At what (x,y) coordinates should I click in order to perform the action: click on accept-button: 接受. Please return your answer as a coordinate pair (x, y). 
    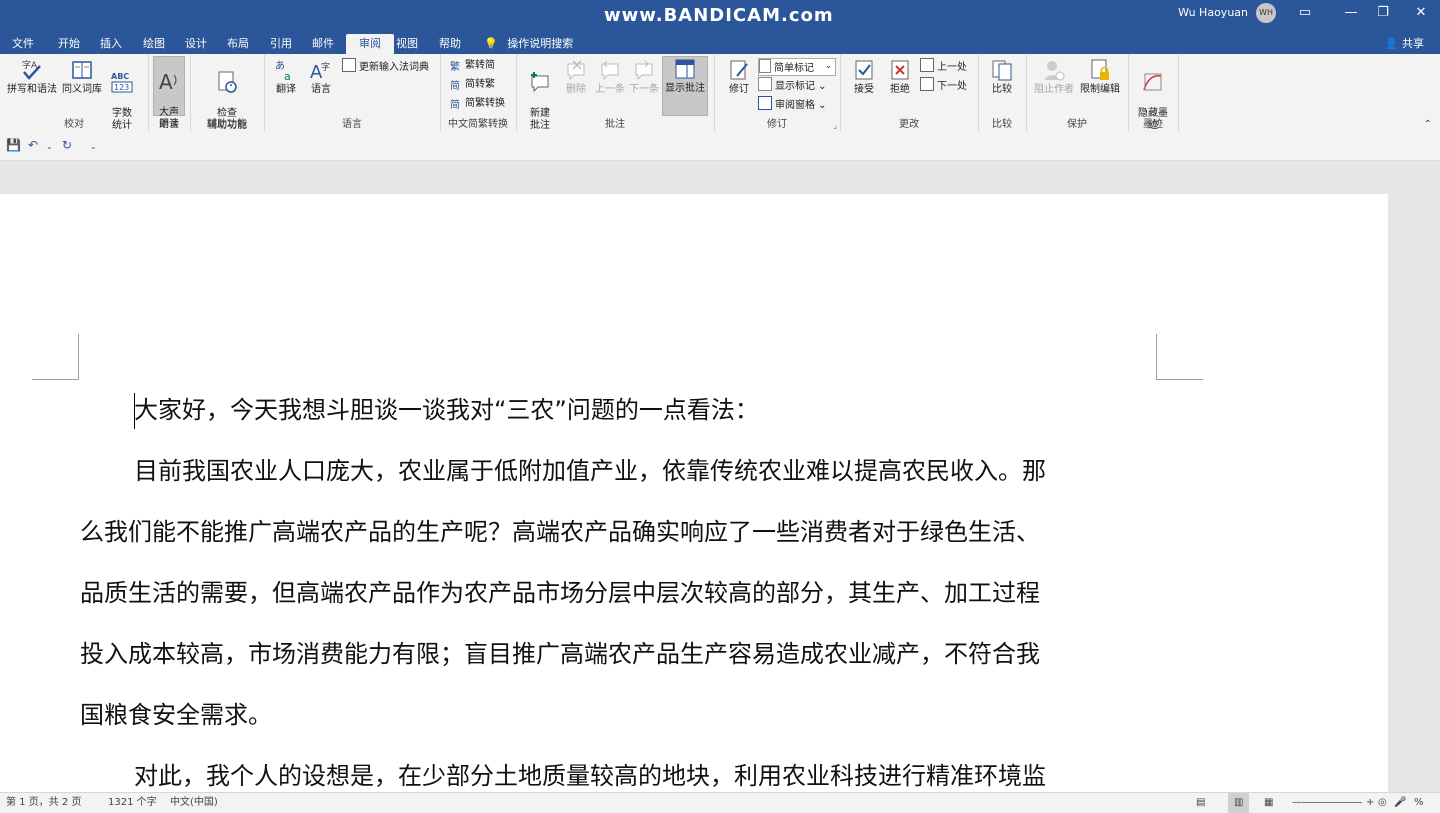
    Looking at the image, I should click on (864, 77).